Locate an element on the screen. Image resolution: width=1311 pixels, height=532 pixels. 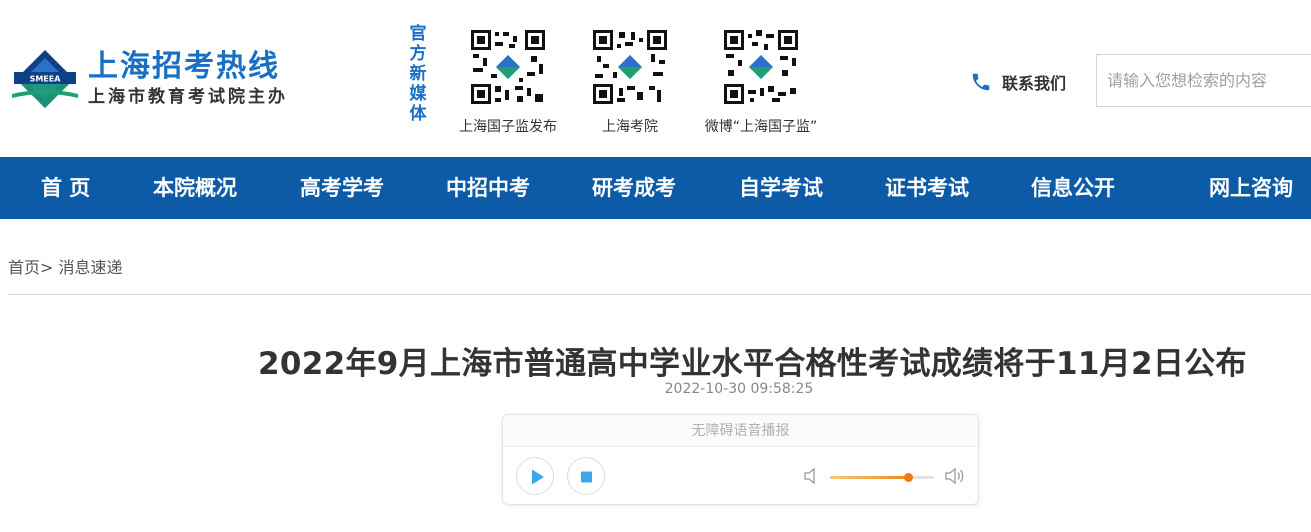
nav-item-gaokao: 高考学考 is located at coordinates (342, 188).